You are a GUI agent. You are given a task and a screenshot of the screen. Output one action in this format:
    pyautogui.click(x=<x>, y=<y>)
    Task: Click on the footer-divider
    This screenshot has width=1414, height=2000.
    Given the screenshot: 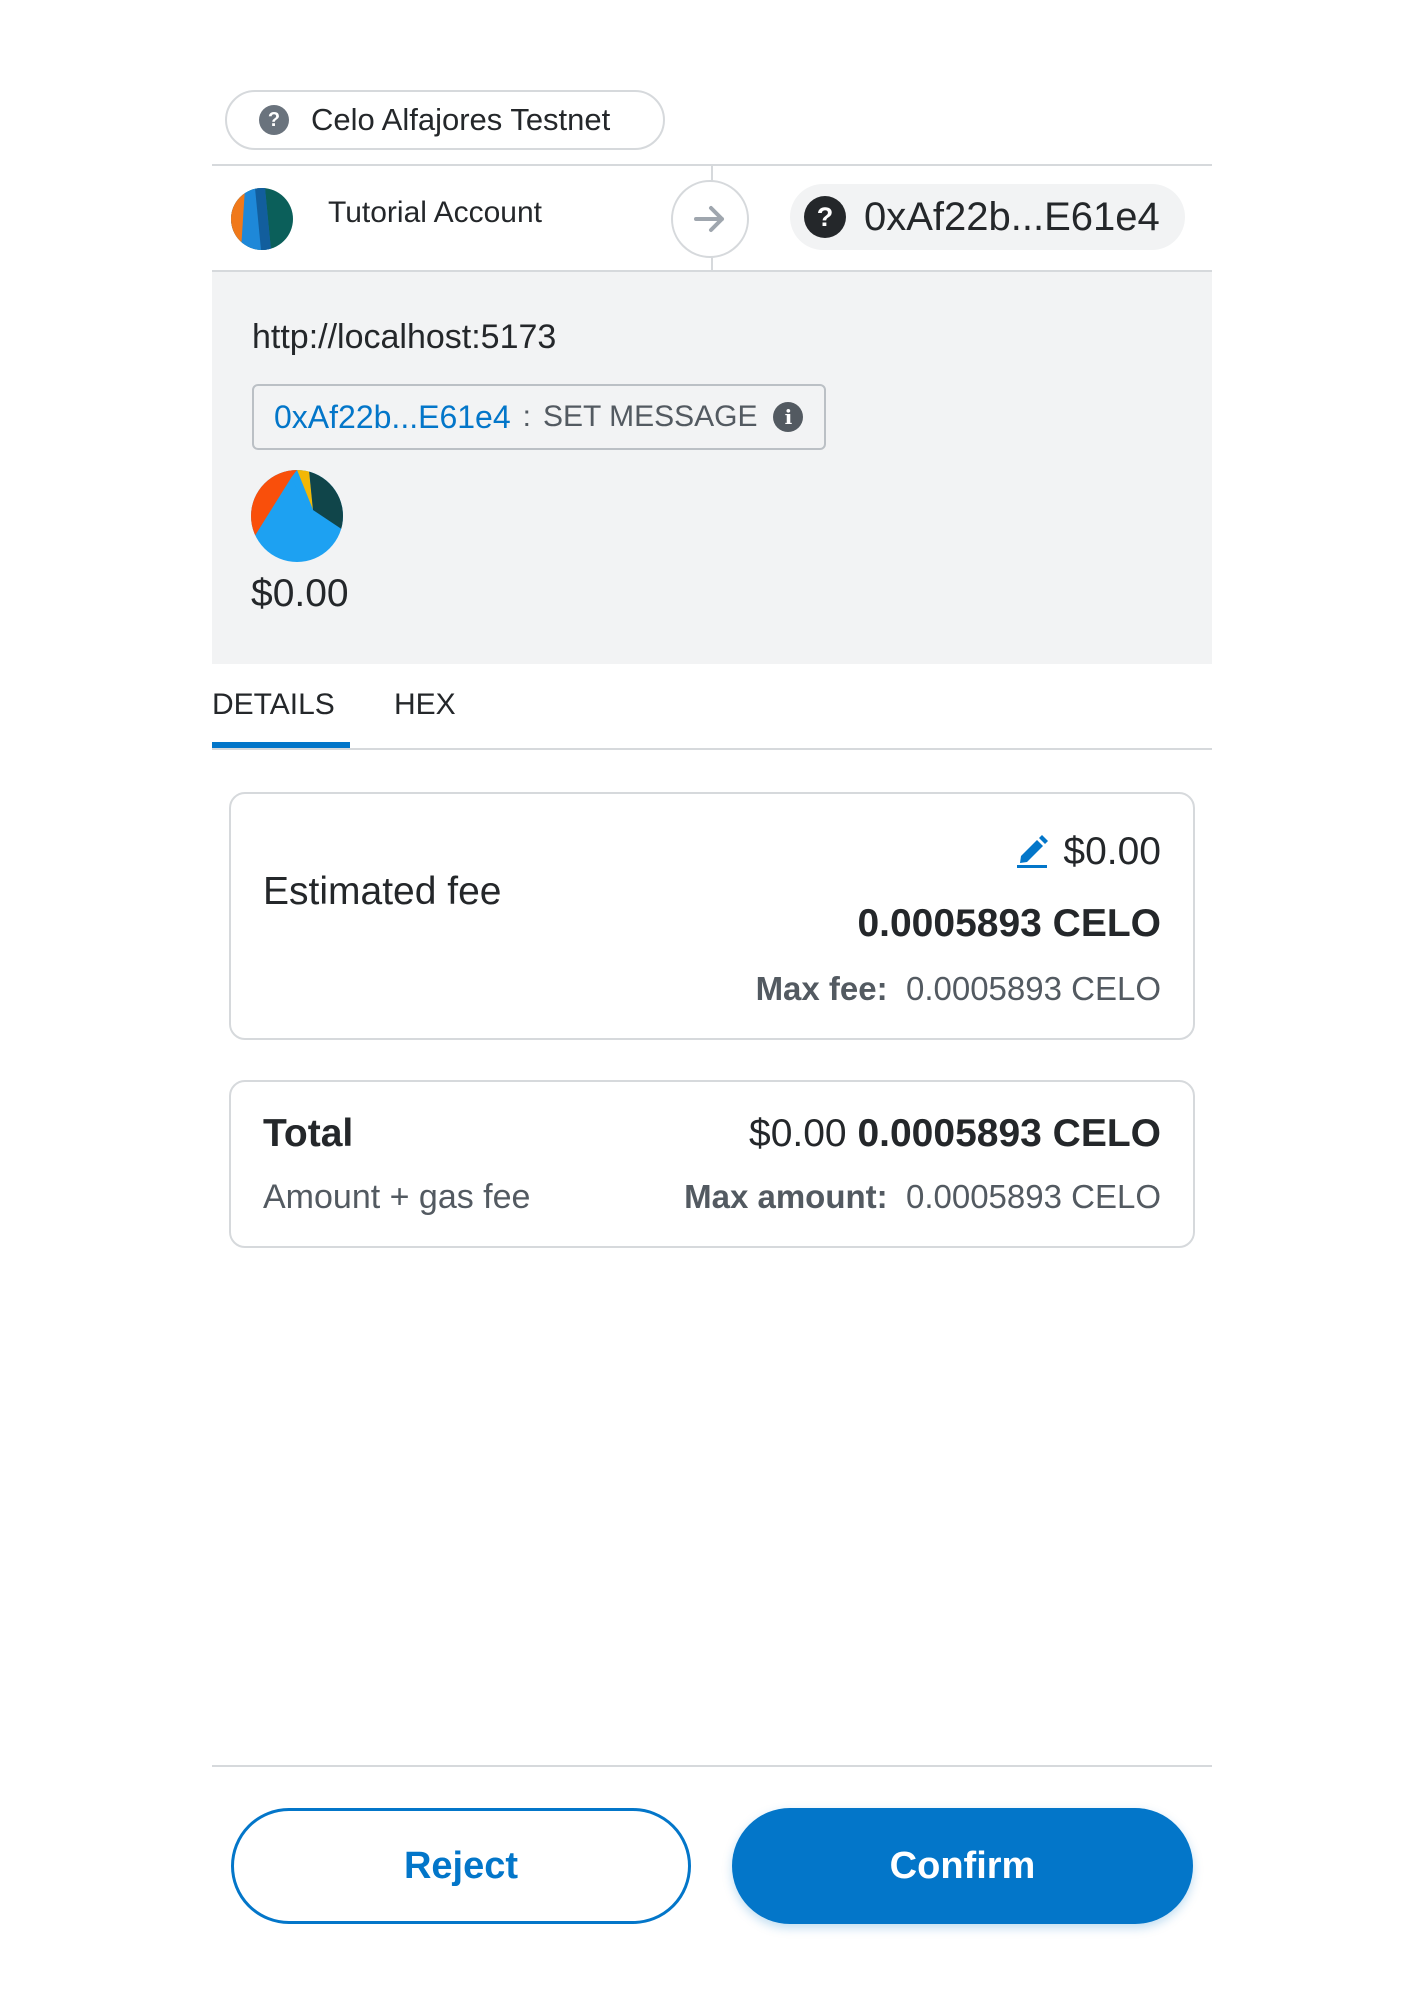 What is the action you would take?
    pyautogui.click(x=712, y=1766)
    